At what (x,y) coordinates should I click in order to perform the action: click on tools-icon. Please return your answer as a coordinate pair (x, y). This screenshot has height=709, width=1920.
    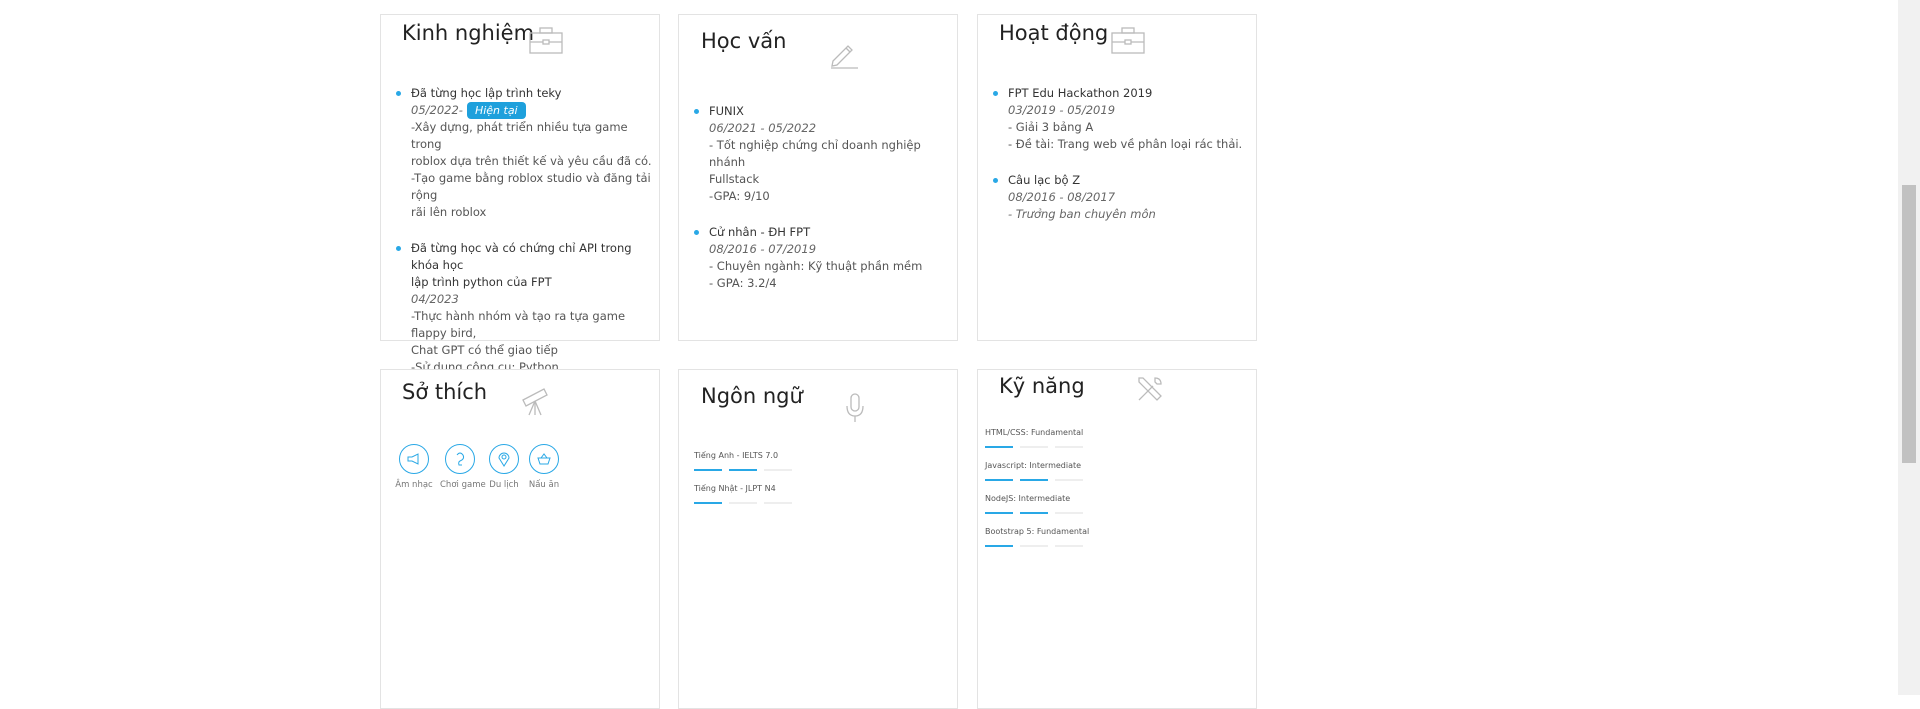
    Looking at the image, I should click on (1150, 391).